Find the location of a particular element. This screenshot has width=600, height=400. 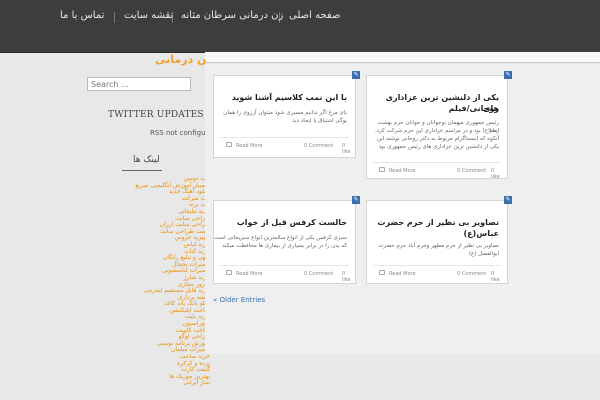

nav-home: صفحه اصلی is located at coordinates (314, 15).